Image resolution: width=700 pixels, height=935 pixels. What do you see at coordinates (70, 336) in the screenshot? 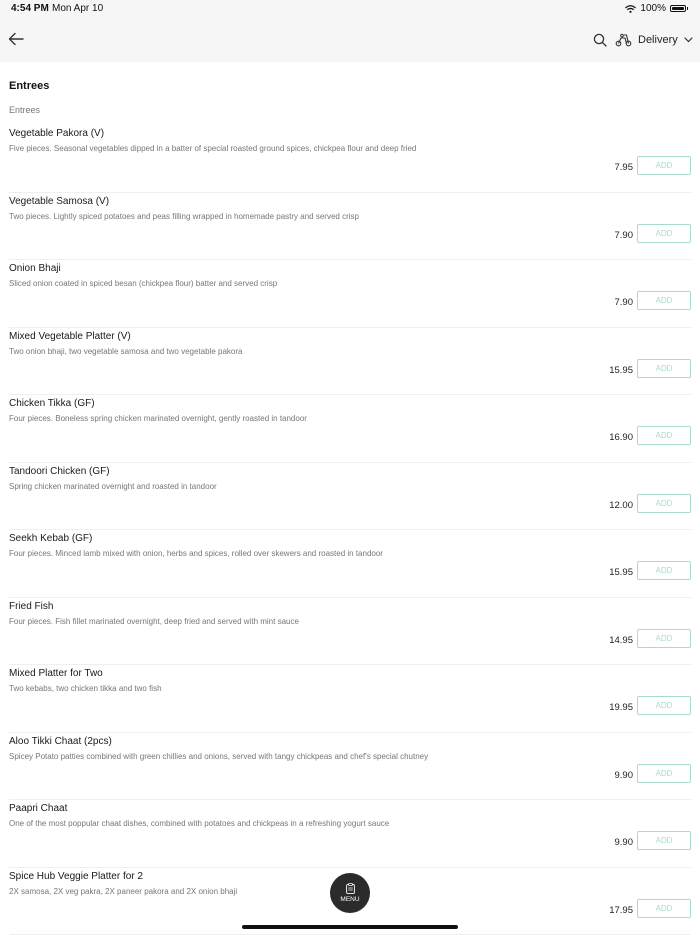
I see `item-name: Mixed Vegetable Platter (V)` at bounding box center [70, 336].